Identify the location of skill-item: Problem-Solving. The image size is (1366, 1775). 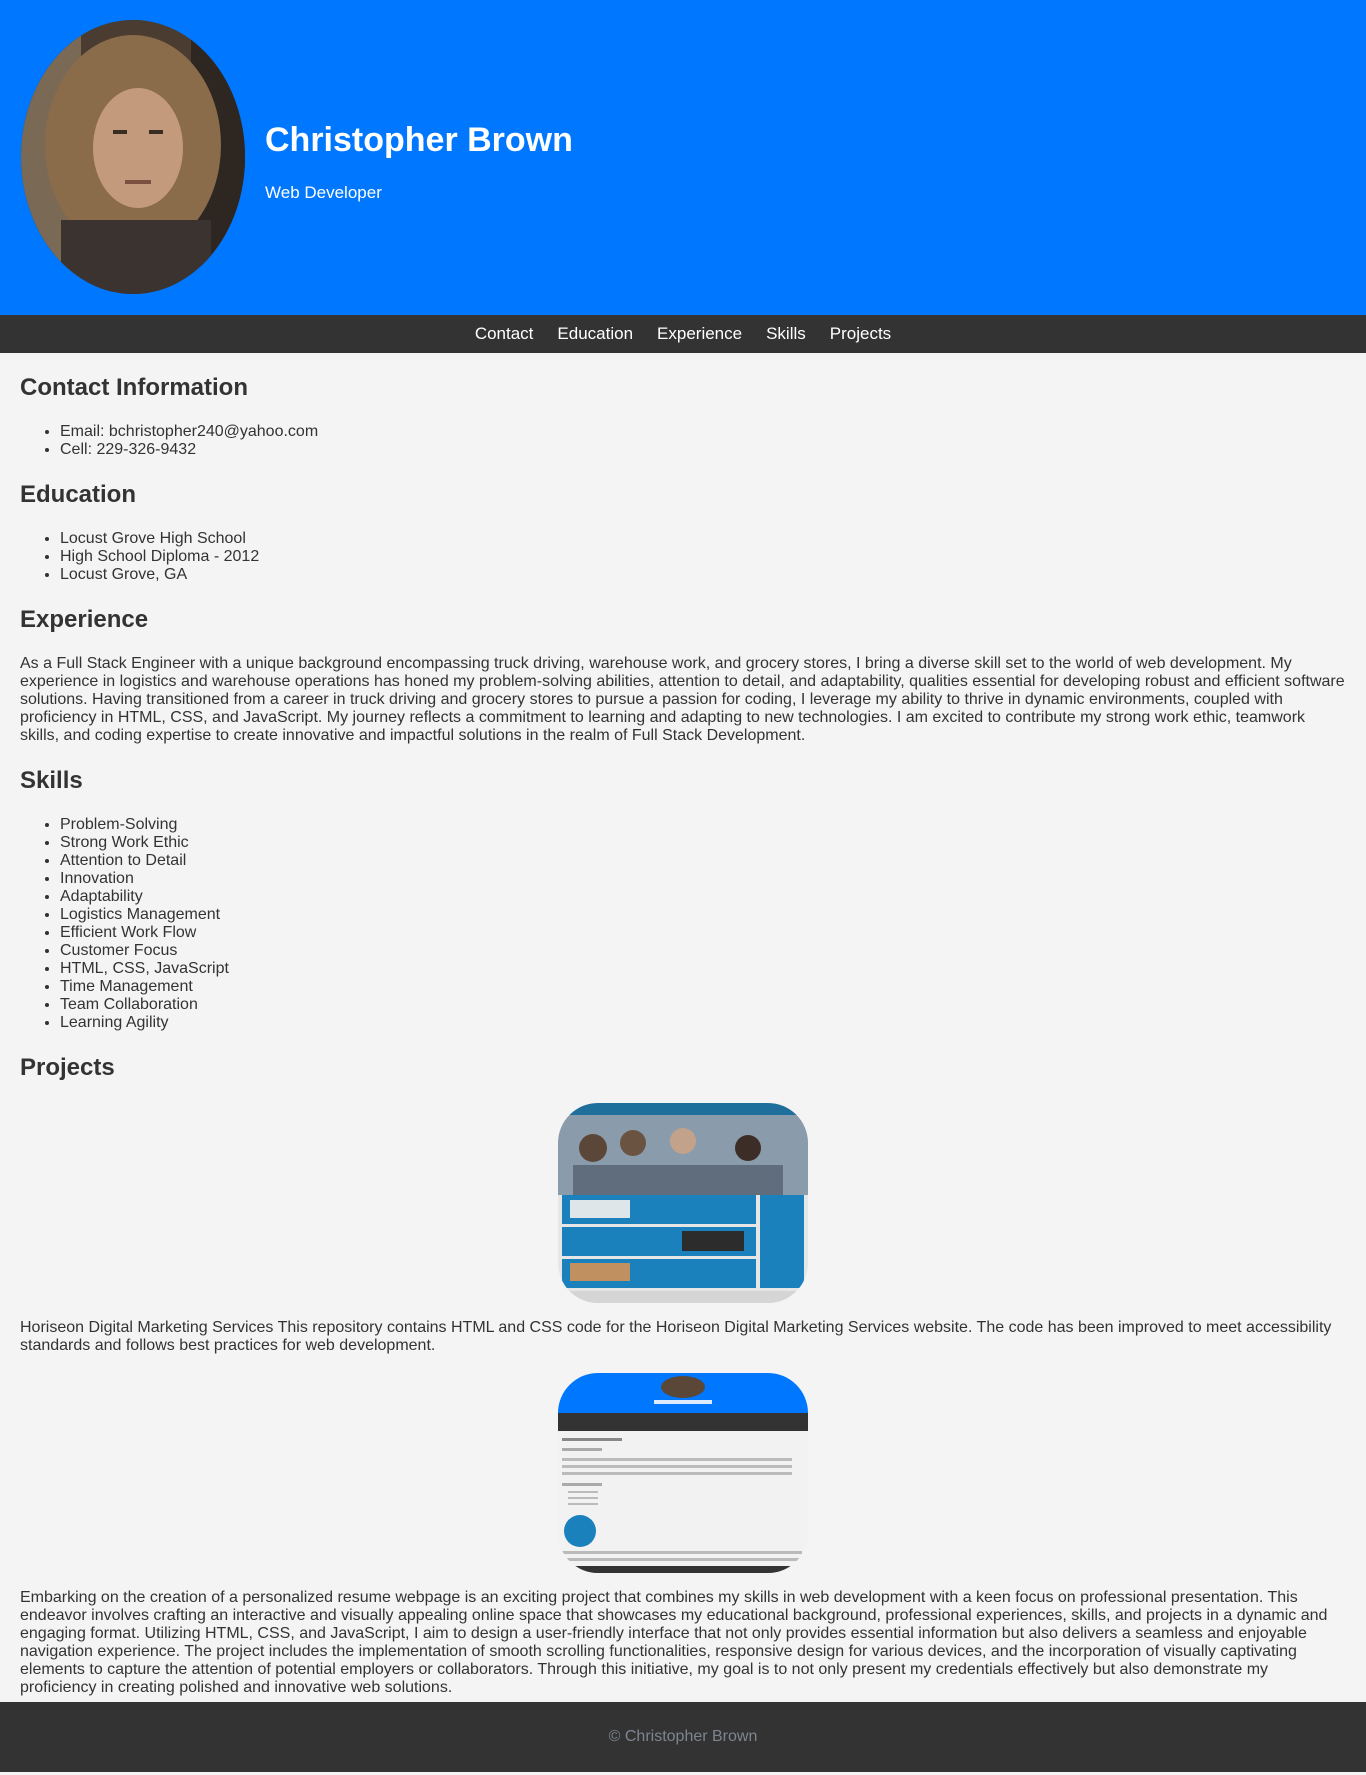
(703, 825).